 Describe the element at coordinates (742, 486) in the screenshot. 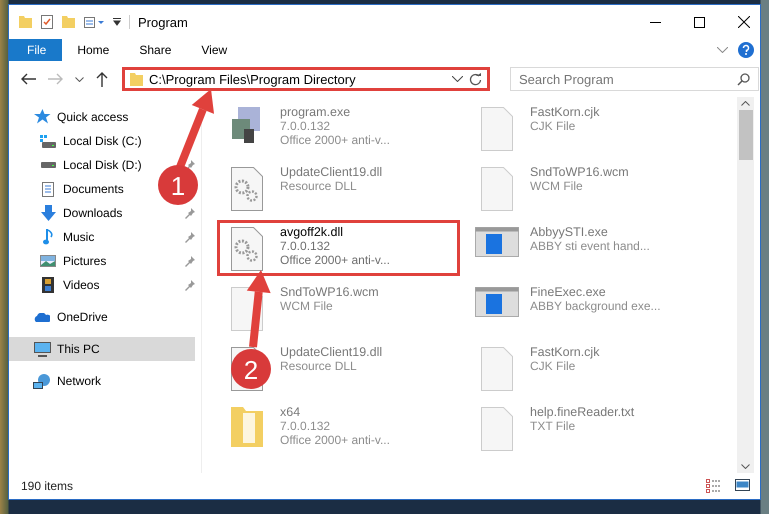

I see `large-icons-view-icon` at that location.